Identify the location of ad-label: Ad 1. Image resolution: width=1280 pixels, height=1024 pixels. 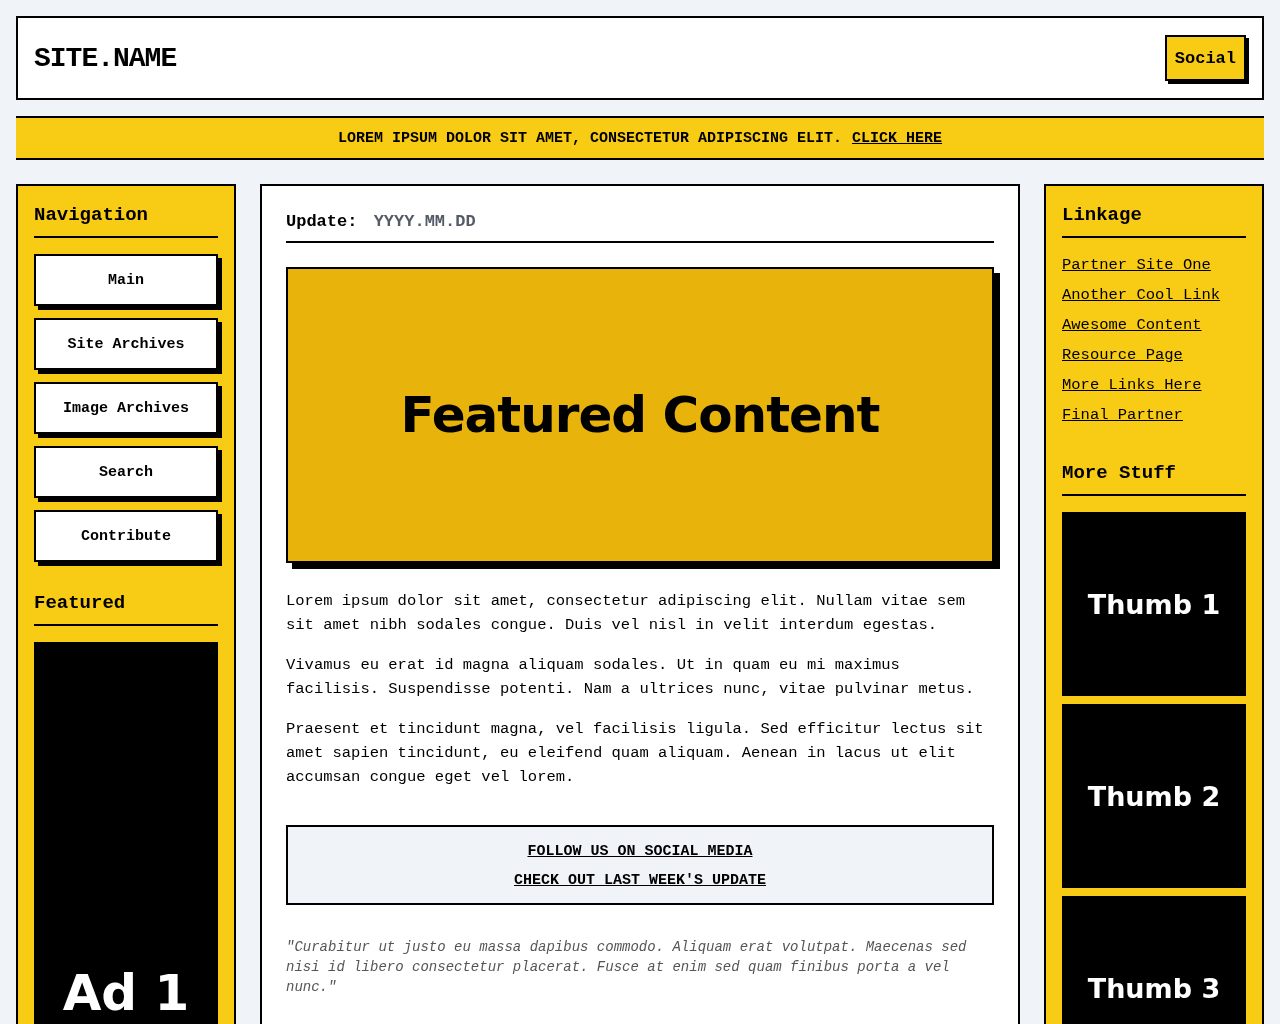
(126, 993).